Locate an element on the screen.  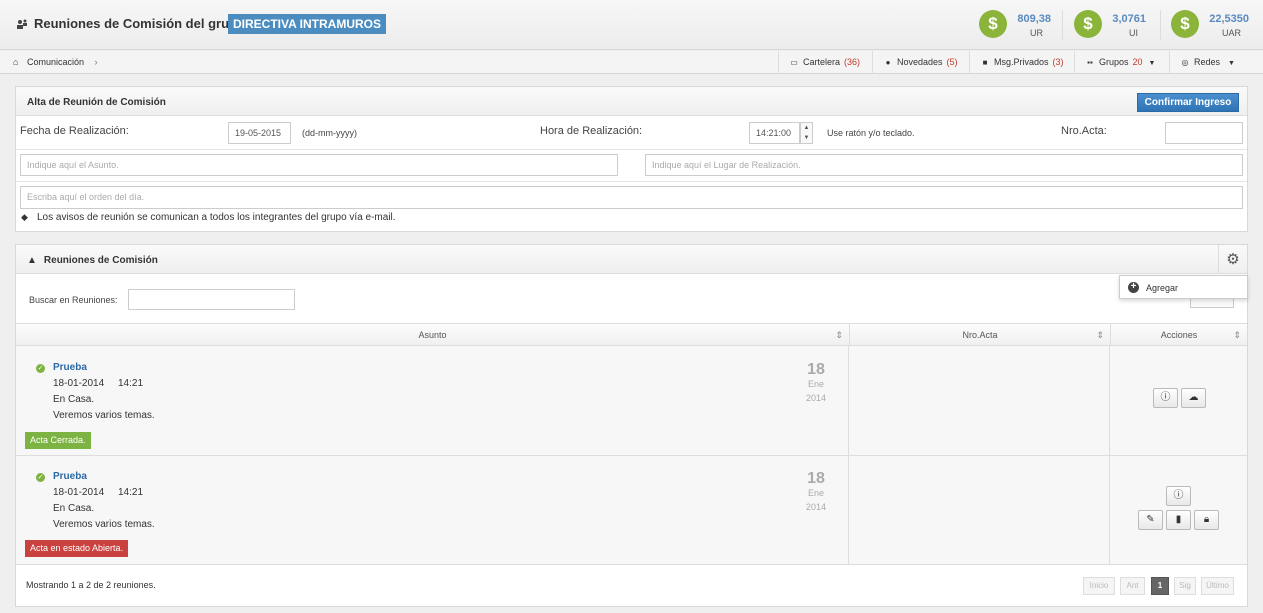
panel-title: ▲ Reuniones de Comisión is located at coordinates (92, 260).